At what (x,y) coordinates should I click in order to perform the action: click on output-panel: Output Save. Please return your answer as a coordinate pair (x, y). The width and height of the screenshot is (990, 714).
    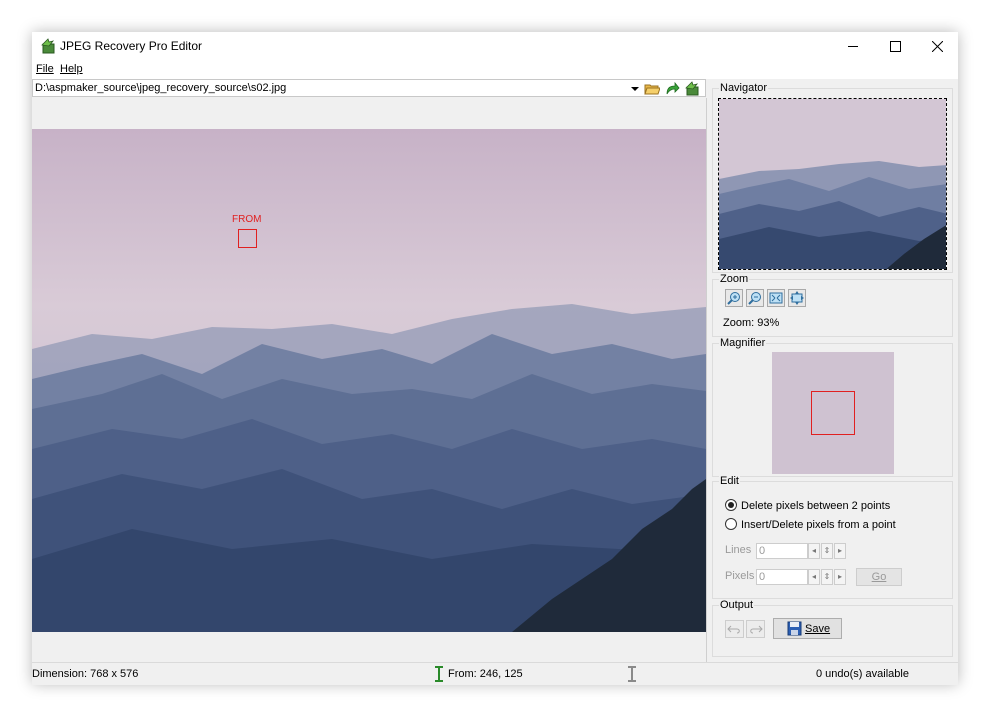
    Looking at the image, I should click on (832, 628).